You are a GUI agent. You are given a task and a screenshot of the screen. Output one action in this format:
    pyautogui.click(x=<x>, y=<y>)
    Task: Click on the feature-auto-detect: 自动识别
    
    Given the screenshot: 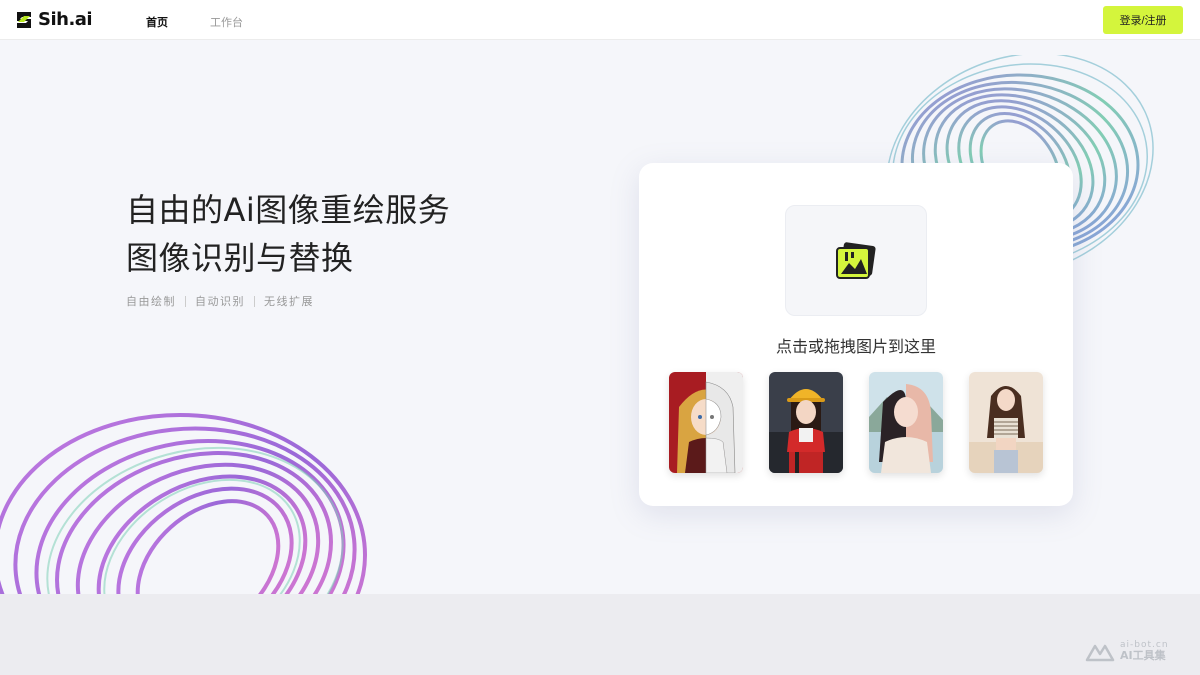 What is the action you would take?
    pyautogui.click(x=220, y=301)
    